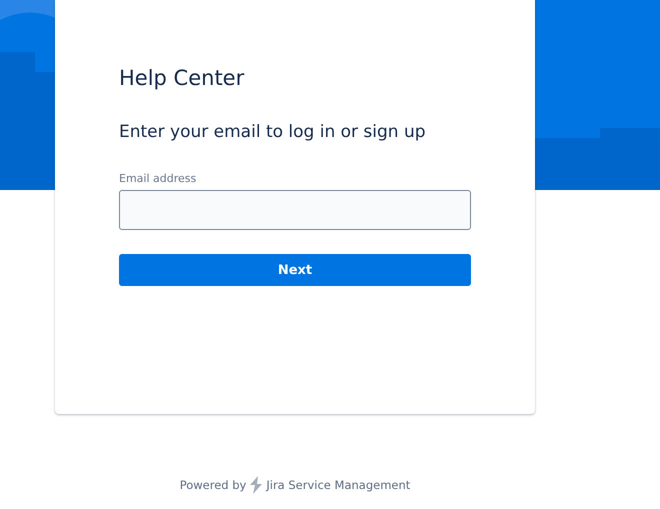 This screenshot has height=509, width=660. I want to click on next-button: Next, so click(295, 270).